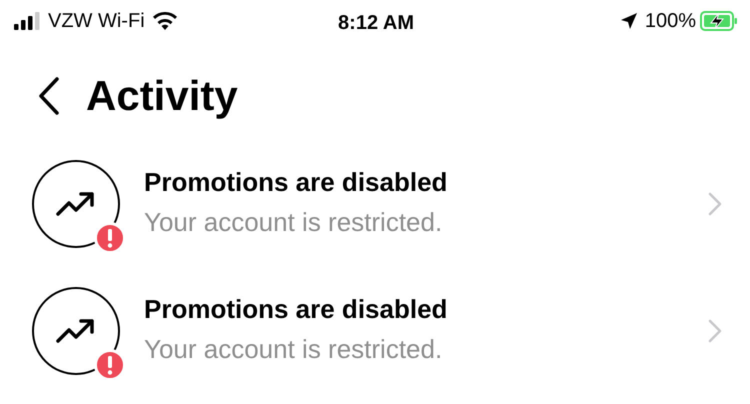 This screenshot has height=404, width=750. Describe the element at coordinates (49, 96) in the screenshot. I see `back-icon` at that location.